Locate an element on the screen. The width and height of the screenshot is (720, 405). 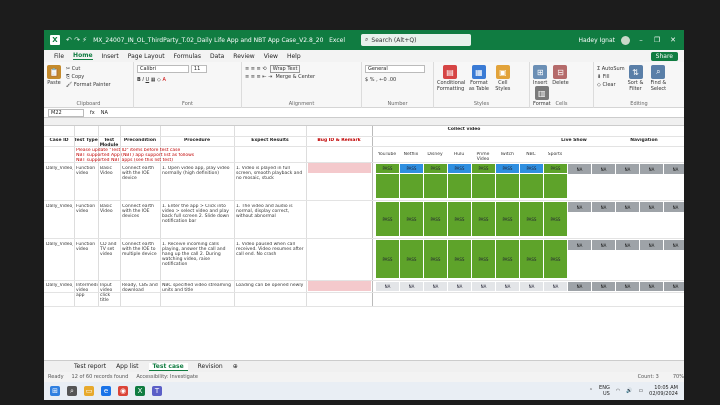
autosum-button: Σ AutoSum is located at coordinates (611, 69).